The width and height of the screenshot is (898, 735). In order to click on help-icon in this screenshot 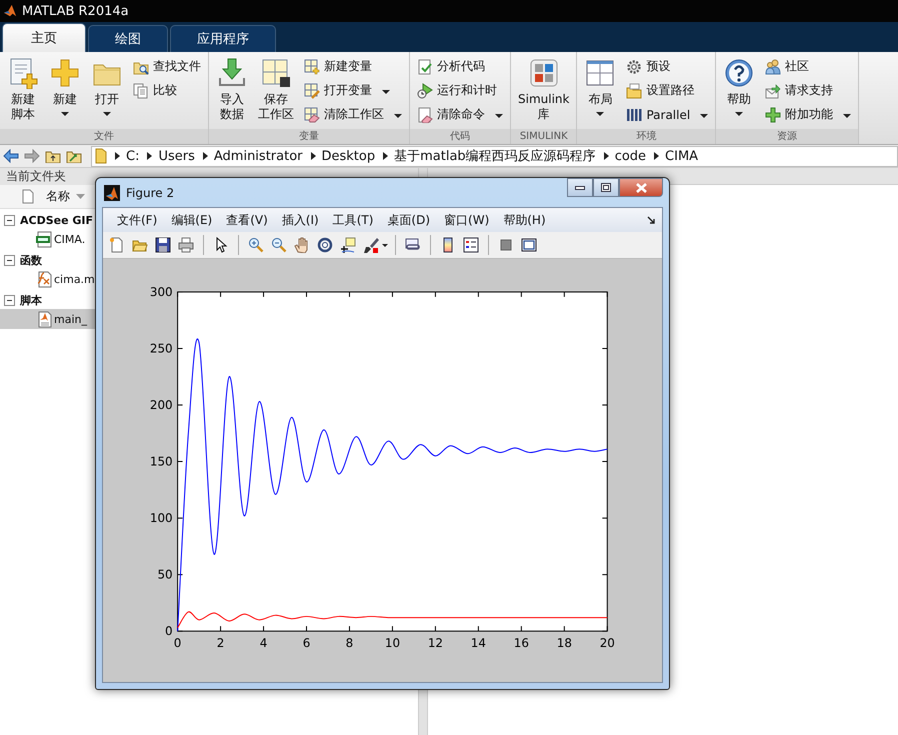, I will do `click(739, 73)`.